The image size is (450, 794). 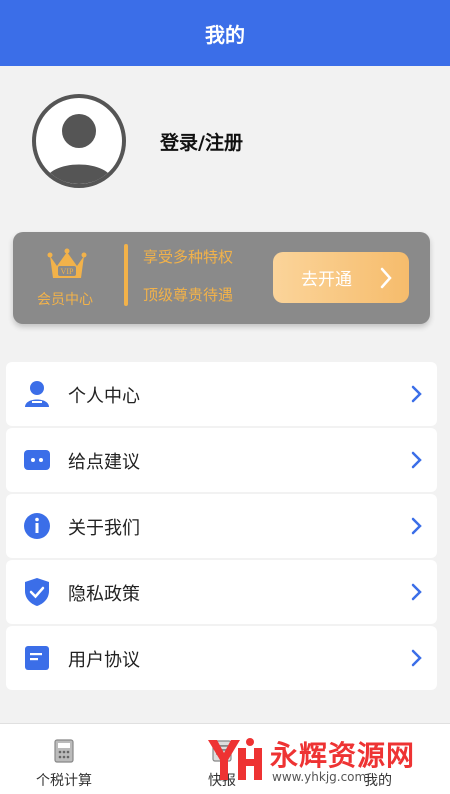 What do you see at coordinates (201, 141) in the screenshot?
I see `login-register-link: 登录/注册` at bounding box center [201, 141].